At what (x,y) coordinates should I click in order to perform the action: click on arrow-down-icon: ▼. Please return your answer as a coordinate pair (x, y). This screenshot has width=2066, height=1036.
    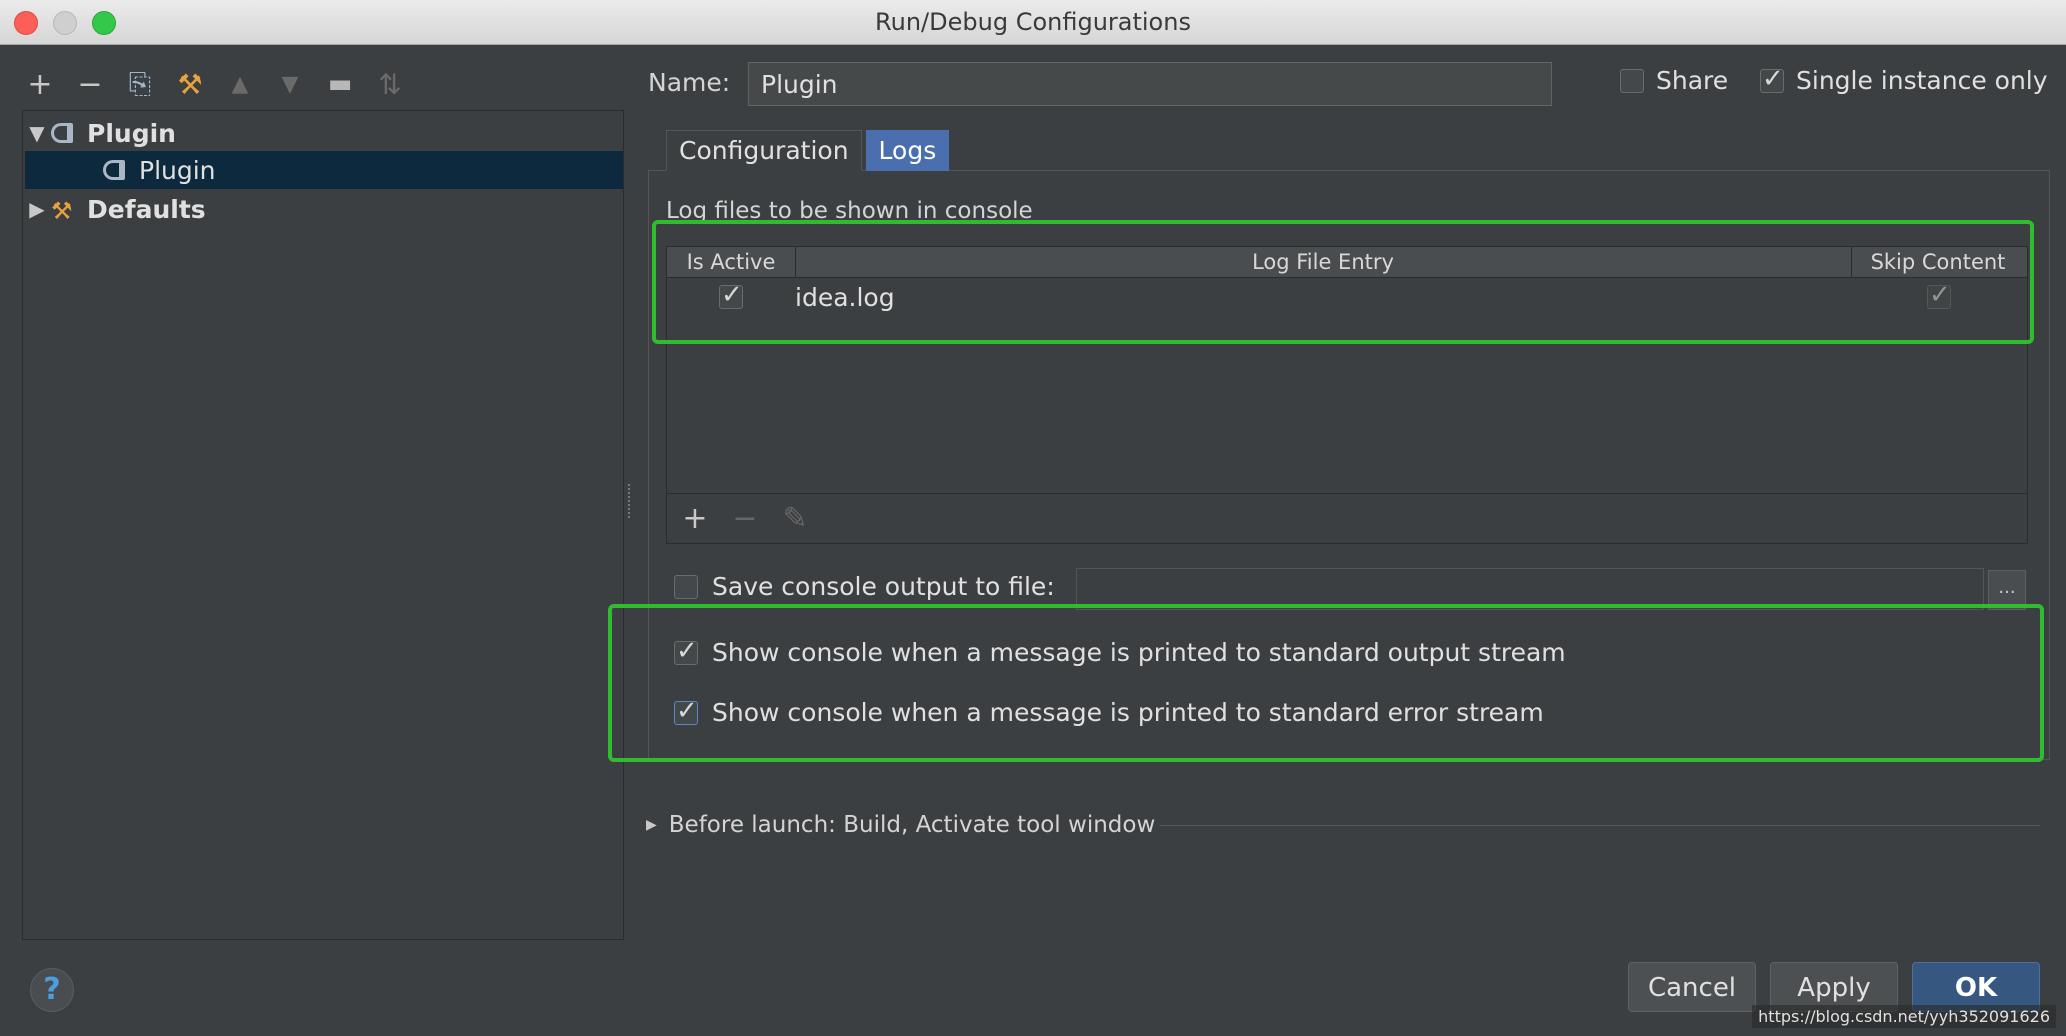
    Looking at the image, I should click on (290, 84).